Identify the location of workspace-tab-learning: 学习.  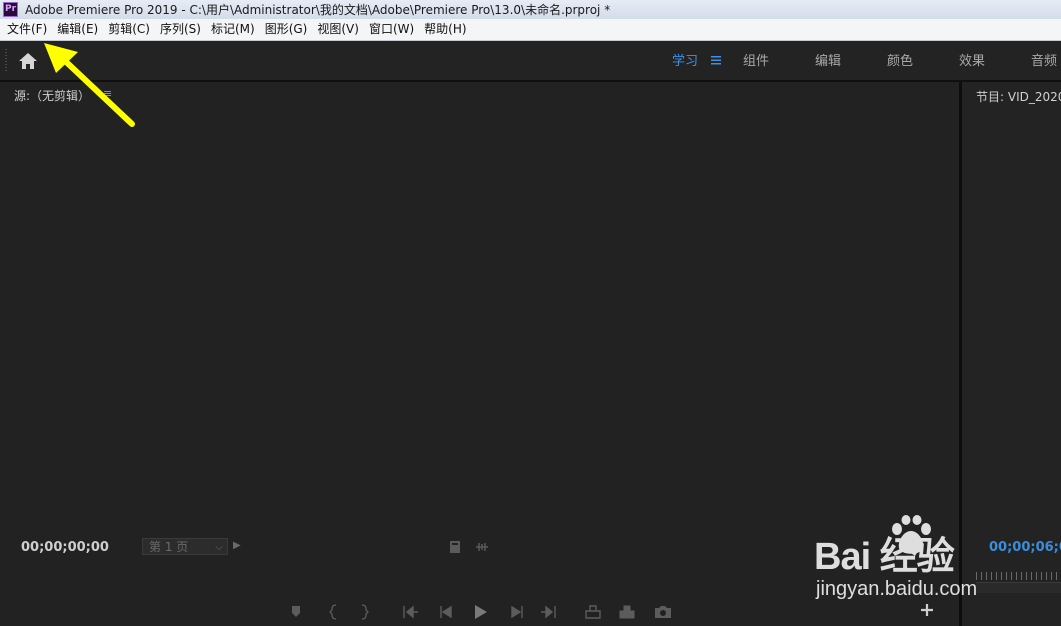
(685, 59).